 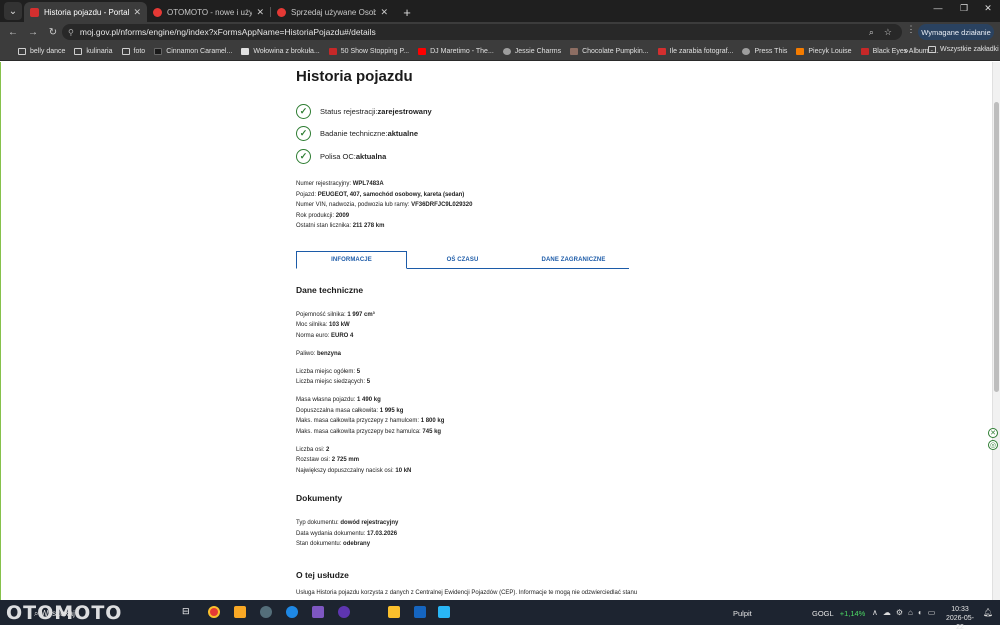 I want to click on info-value: EURO 4, so click(x=342, y=336).